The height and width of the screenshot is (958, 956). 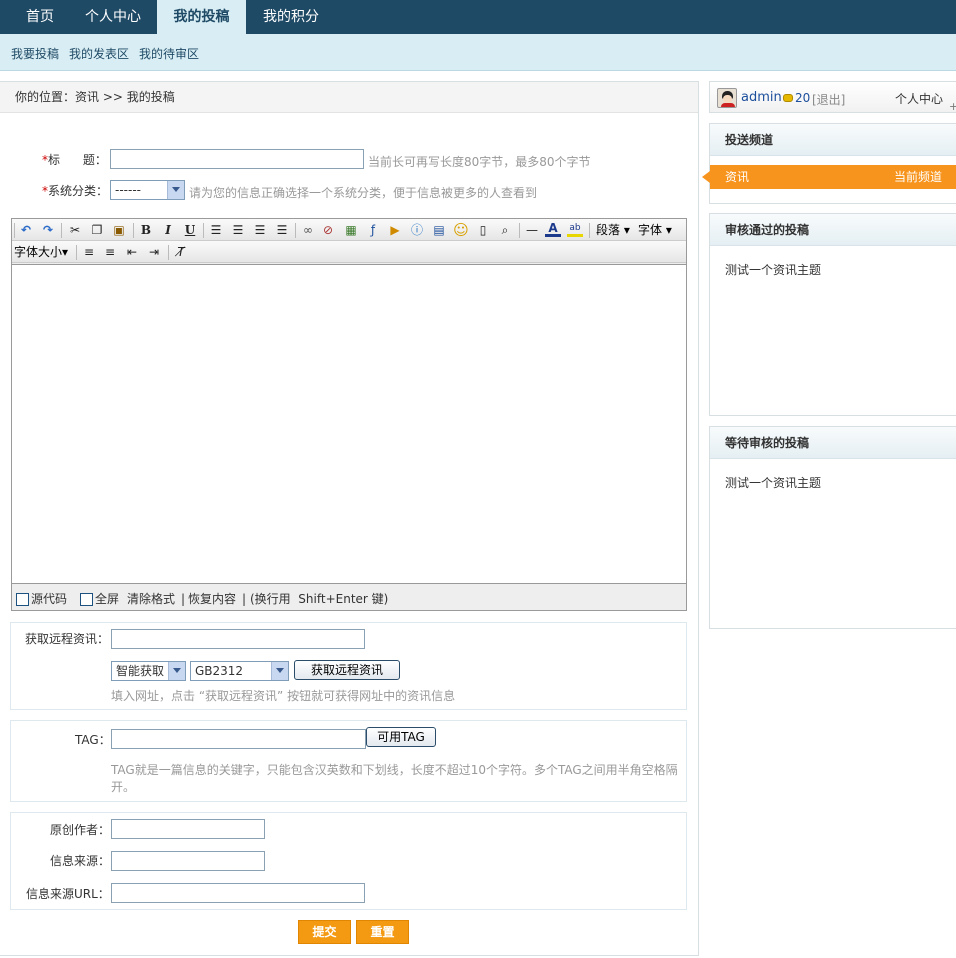 What do you see at coordinates (89, 252) in the screenshot?
I see `ordered-list-icon: ≡` at bounding box center [89, 252].